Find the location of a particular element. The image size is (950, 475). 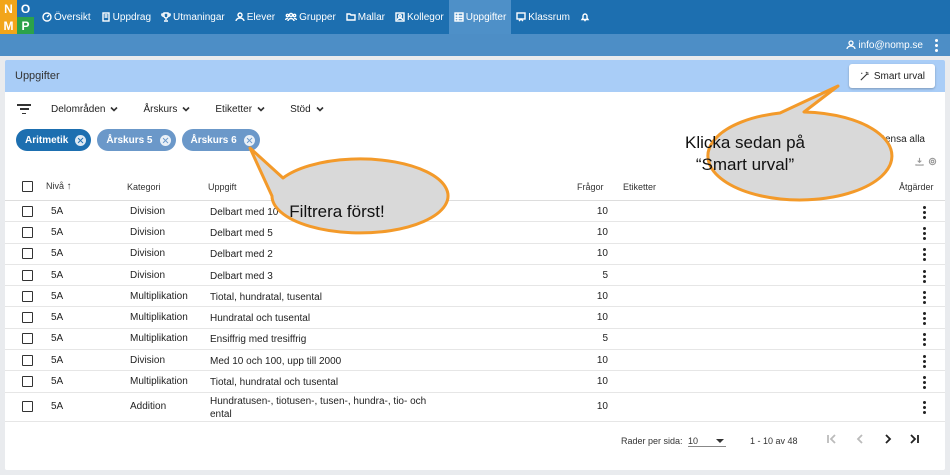

page-title: Uppgifter is located at coordinates (37, 76).